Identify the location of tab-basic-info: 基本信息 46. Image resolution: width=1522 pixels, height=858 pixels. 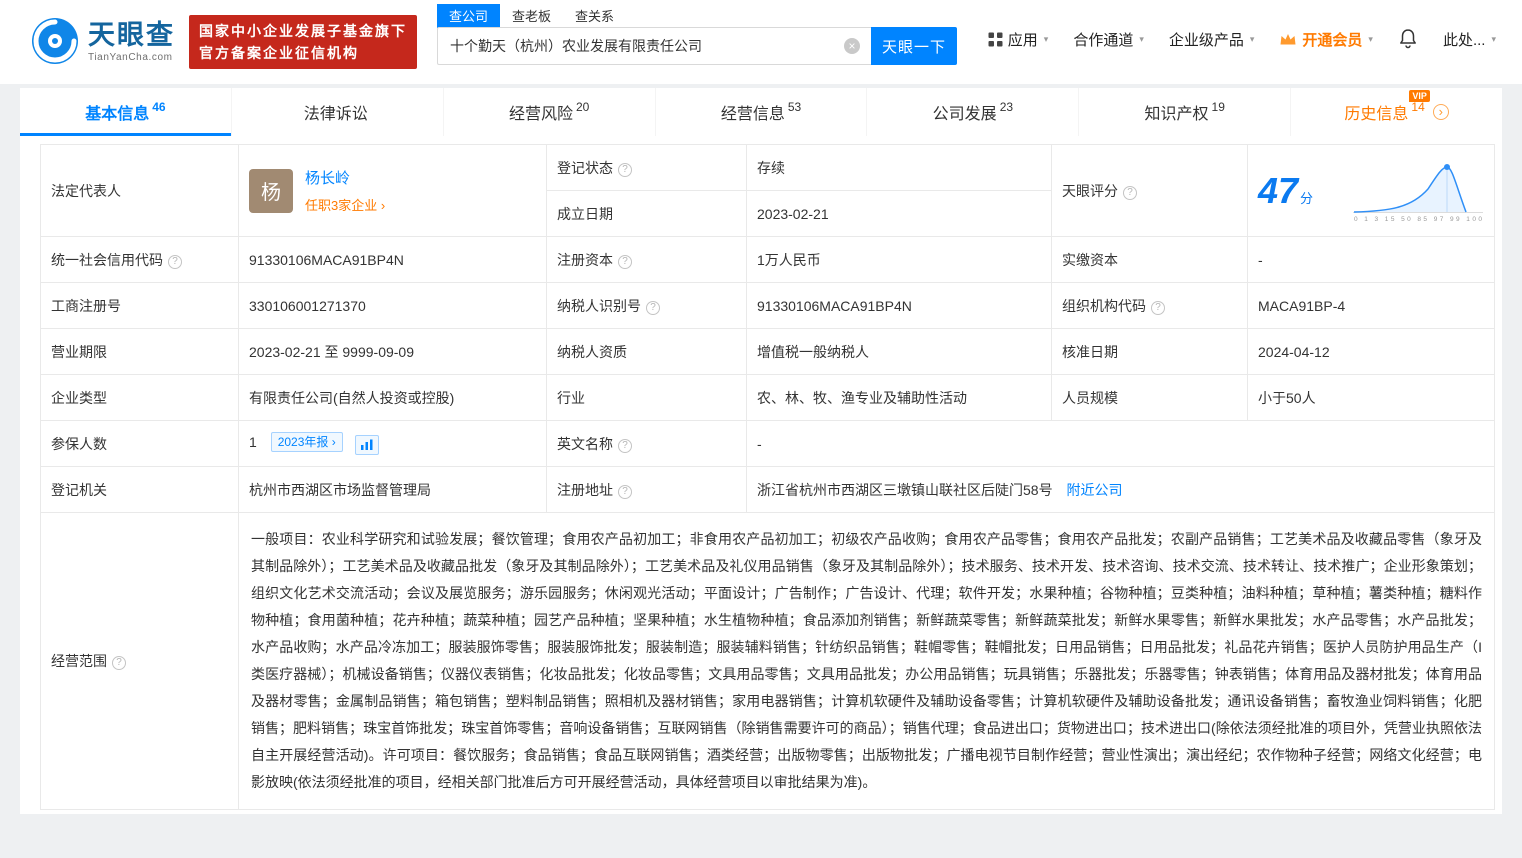
(125, 112).